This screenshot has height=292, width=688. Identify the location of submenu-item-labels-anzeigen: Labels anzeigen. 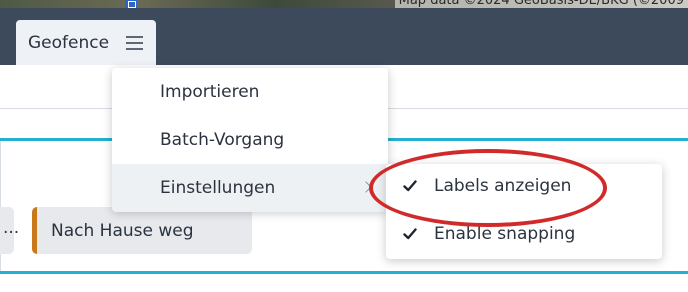
(524, 187).